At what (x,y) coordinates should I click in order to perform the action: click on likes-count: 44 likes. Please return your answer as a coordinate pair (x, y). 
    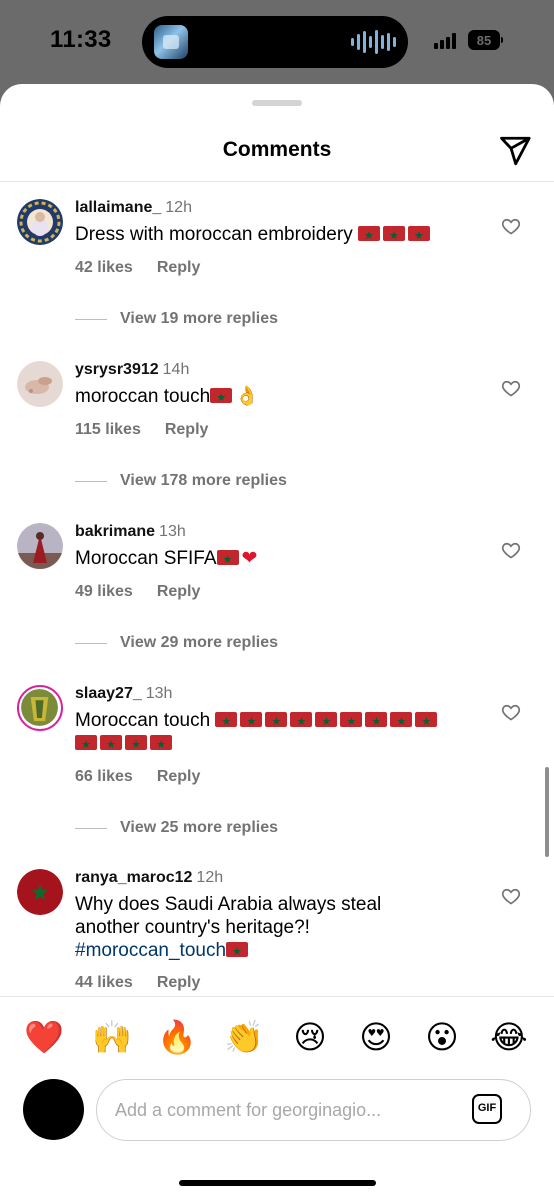
    Looking at the image, I should click on (104, 982).